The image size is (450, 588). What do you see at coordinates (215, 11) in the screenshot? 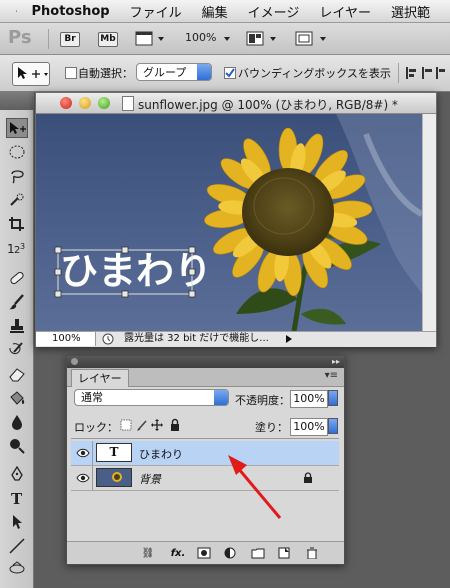
I see `menu-edit: 編集` at bounding box center [215, 11].